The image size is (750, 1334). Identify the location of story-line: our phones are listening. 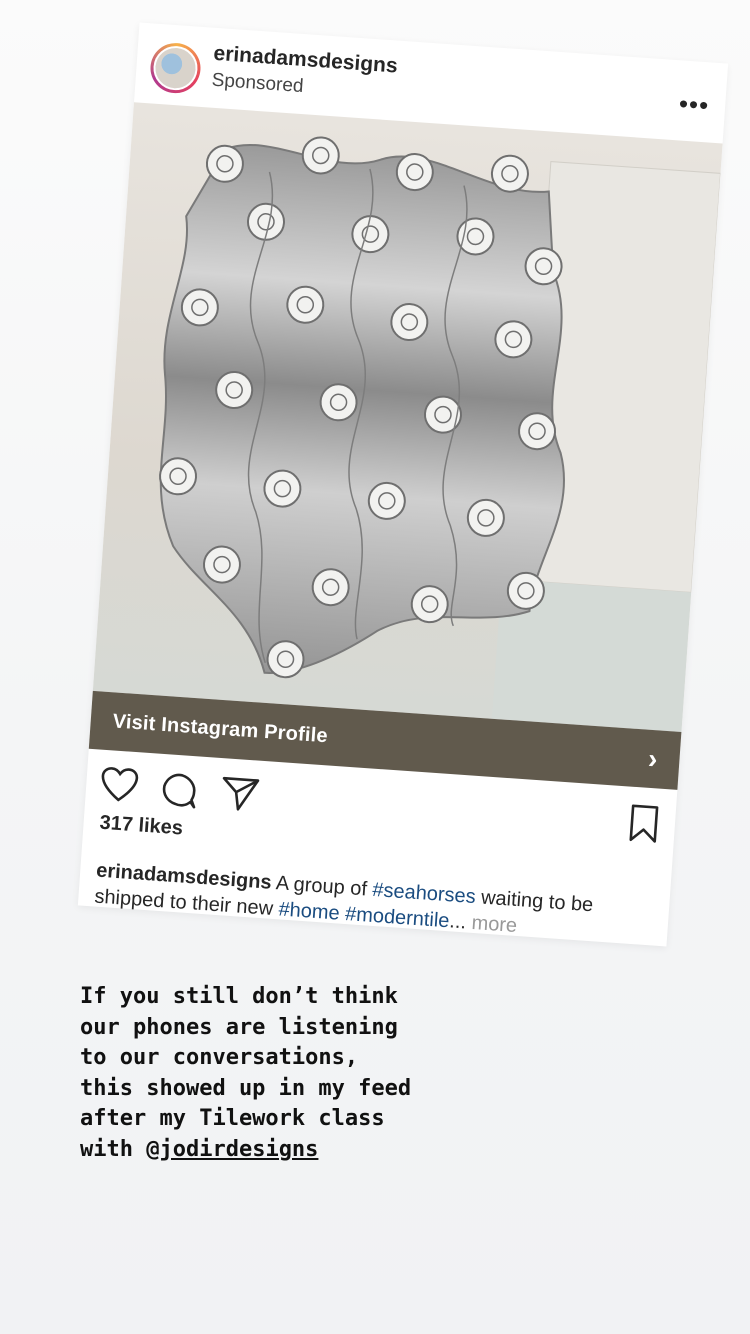
(239, 1027).